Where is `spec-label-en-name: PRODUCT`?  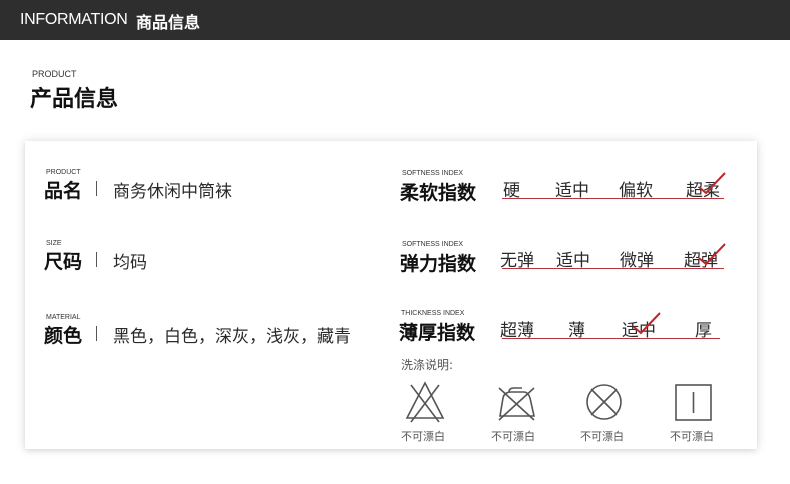
spec-label-en-name: PRODUCT is located at coordinates (63, 172).